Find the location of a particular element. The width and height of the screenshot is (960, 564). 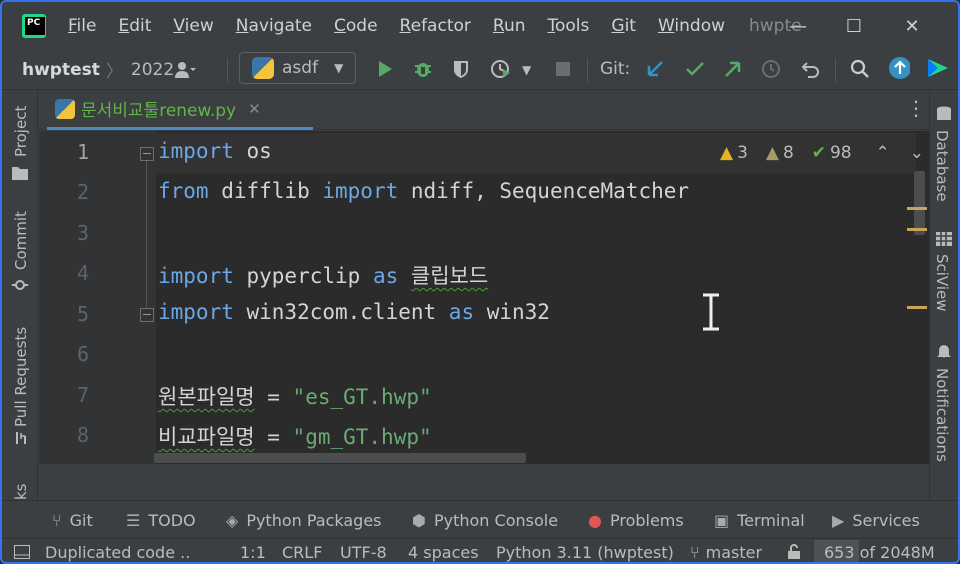

file-encoding: UTF-8 is located at coordinates (363, 550).